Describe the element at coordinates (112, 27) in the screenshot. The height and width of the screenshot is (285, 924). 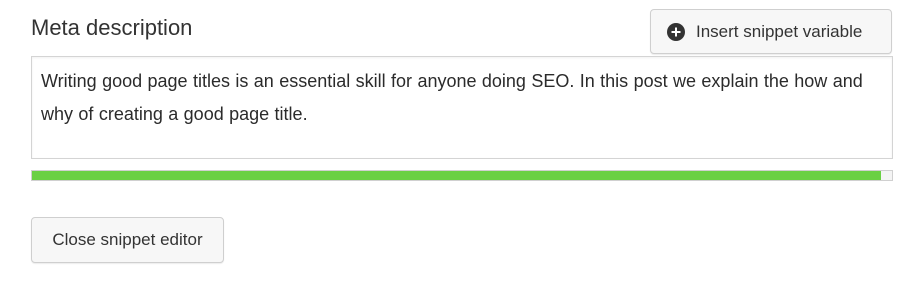
I see `meta-description-label: Meta description` at that location.